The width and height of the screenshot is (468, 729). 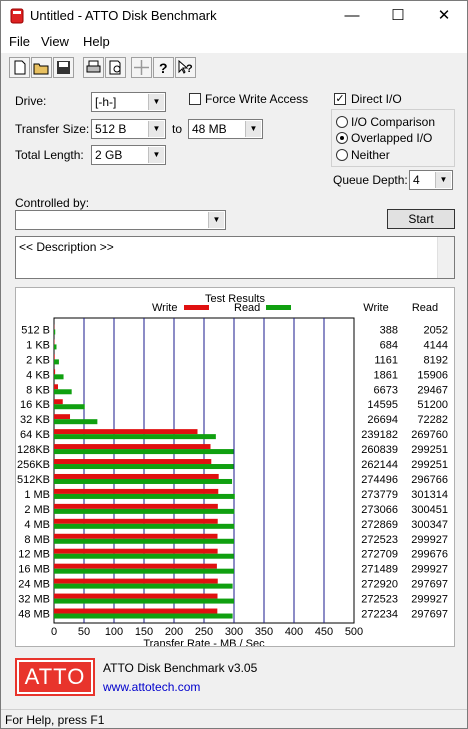 What do you see at coordinates (393, 122) in the screenshot?
I see `io-comparison-label: I/O Comparison` at bounding box center [393, 122].